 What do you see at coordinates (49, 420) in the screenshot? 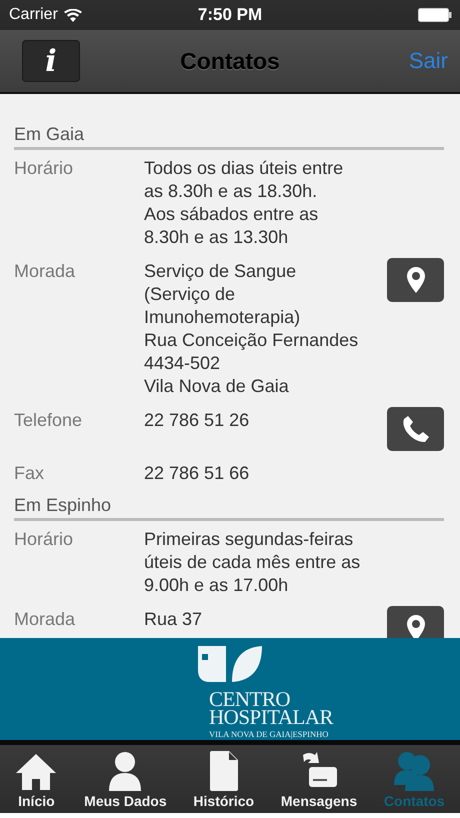
I see `field-label: Telefone` at bounding box center [49, 420].